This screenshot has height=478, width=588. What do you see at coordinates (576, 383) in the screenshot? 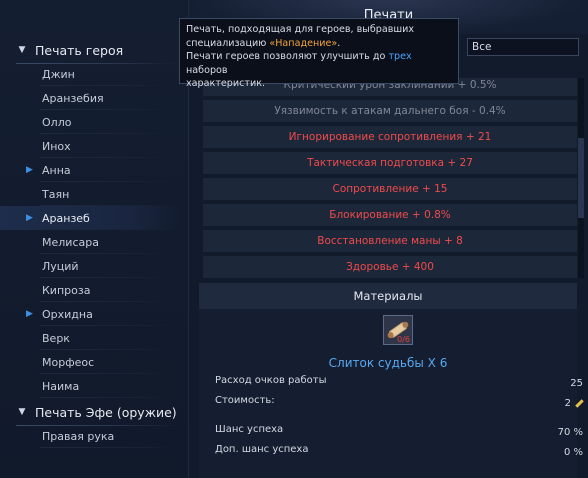
I see `row-value: 25` at bounding box center [576, 383].